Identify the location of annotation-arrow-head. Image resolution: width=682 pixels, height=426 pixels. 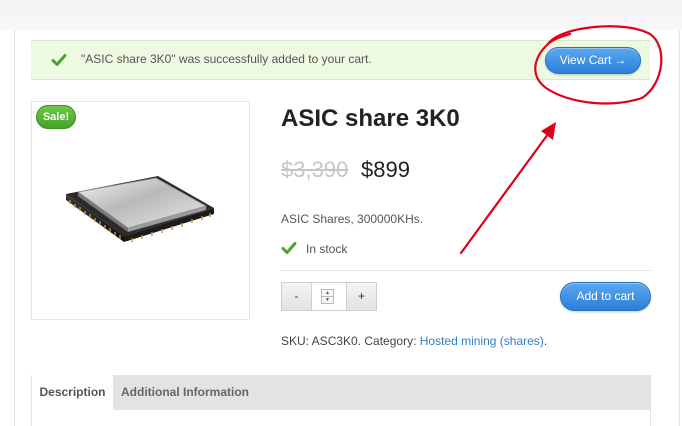
(548, 131).